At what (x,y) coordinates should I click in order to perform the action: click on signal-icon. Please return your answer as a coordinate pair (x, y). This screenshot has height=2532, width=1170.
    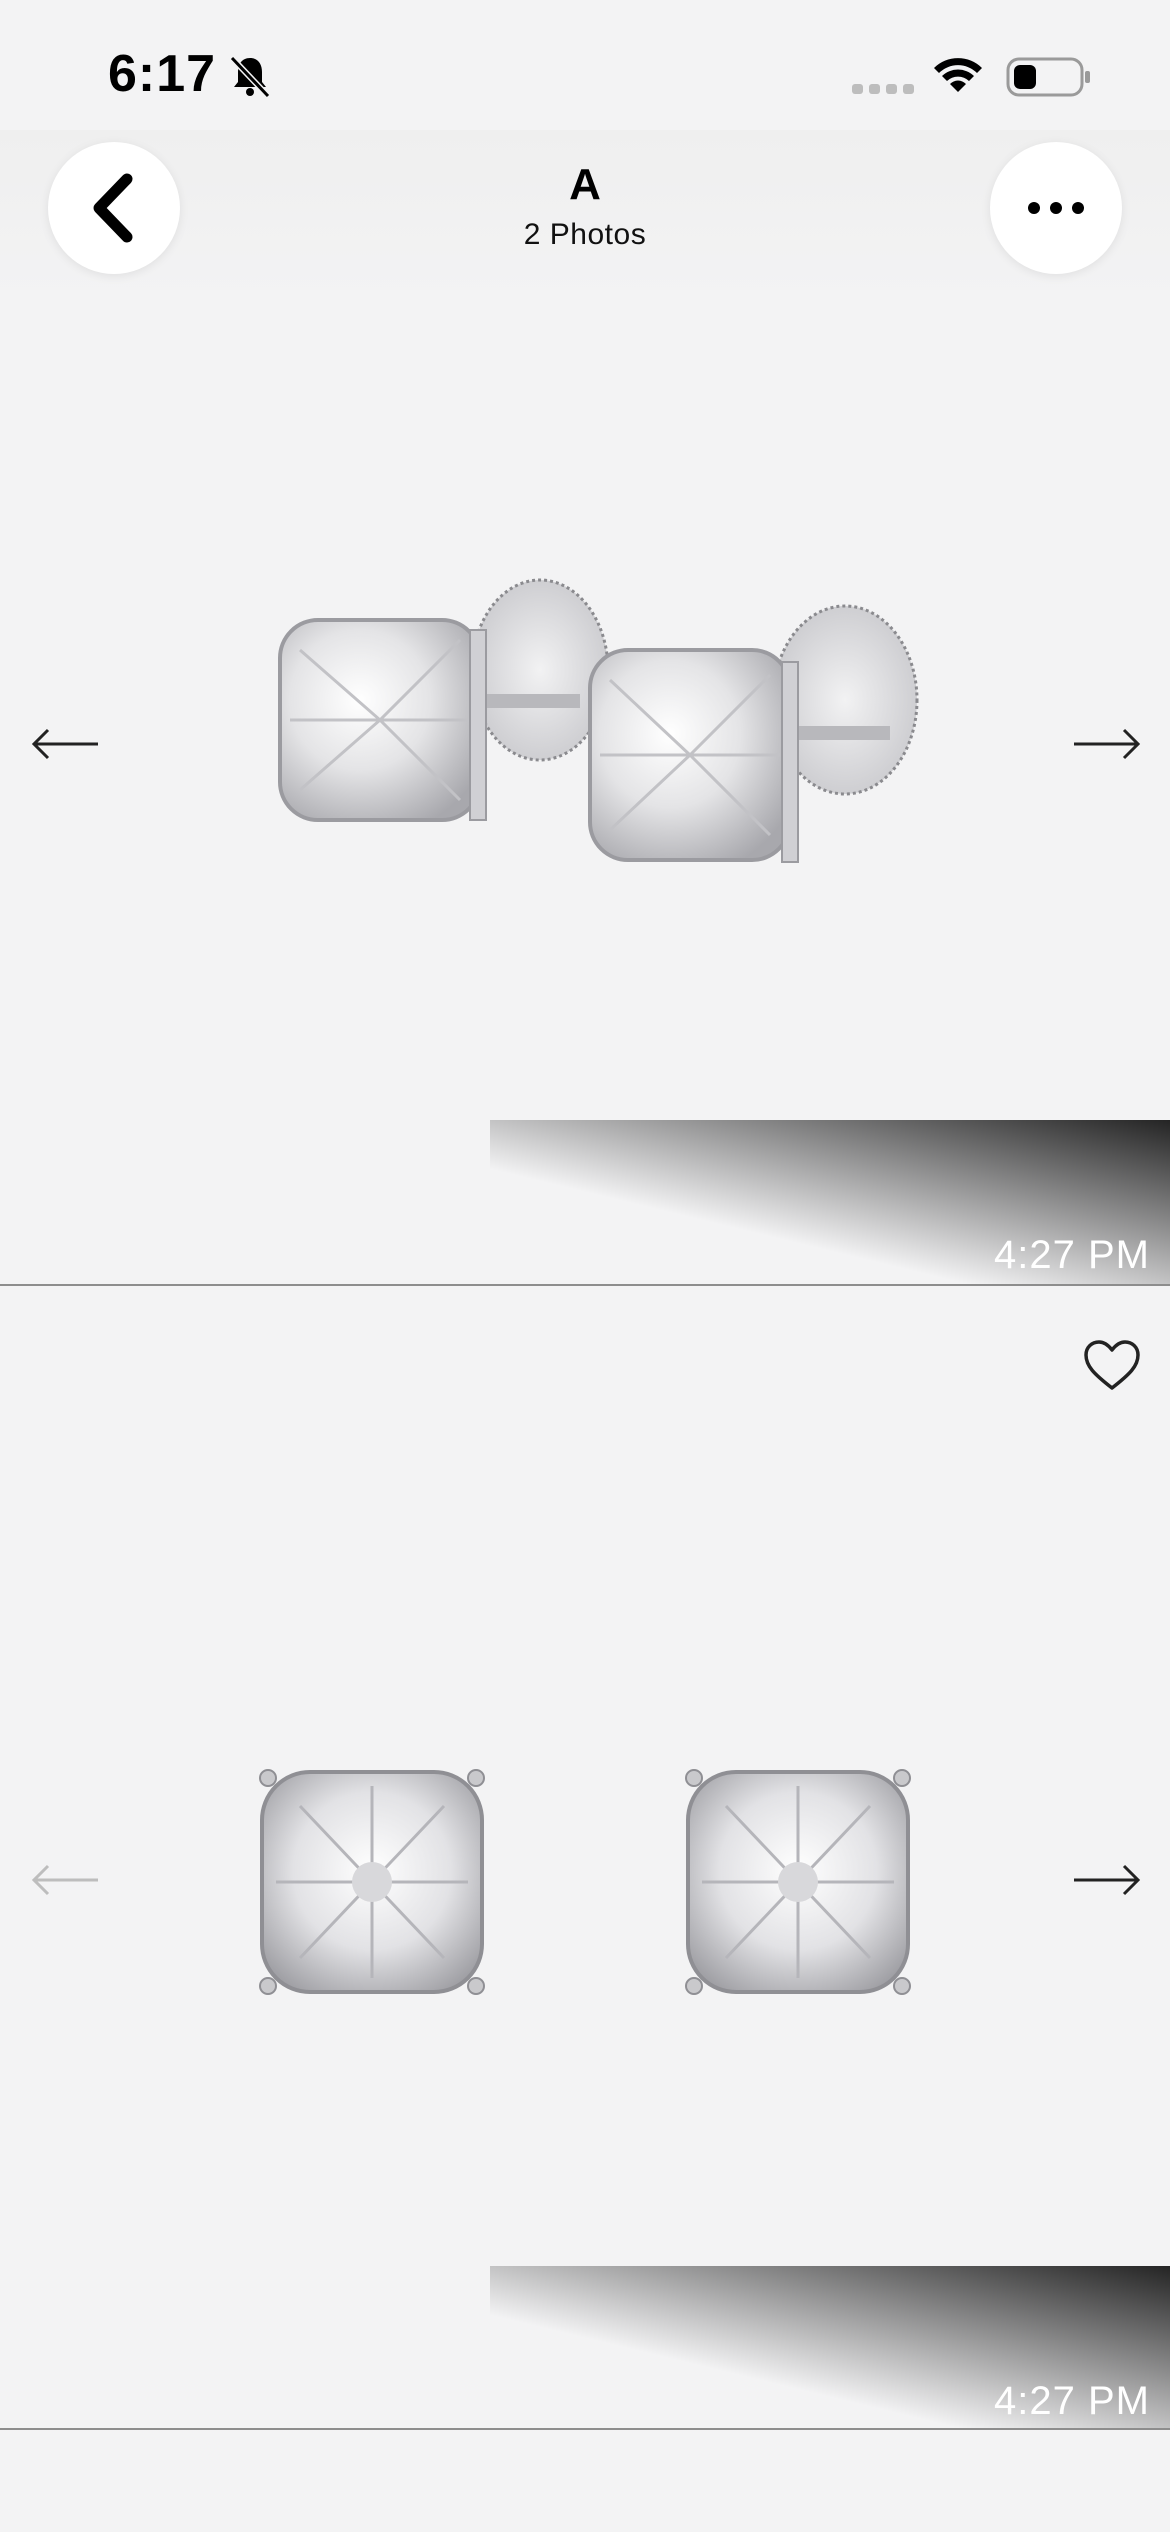
    Looking at the image, I should click on (883, 89).